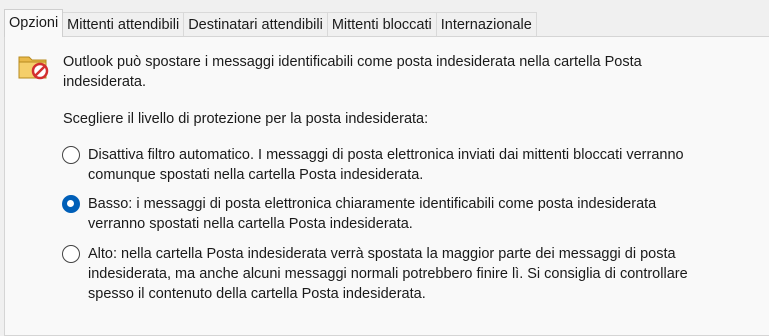 This screenshot has height=336, width=769. What do you see at coordinates (34, 23) in the screenshot?
I see `tab-opzioni: Opzioni` at bounding box center [34, 23].